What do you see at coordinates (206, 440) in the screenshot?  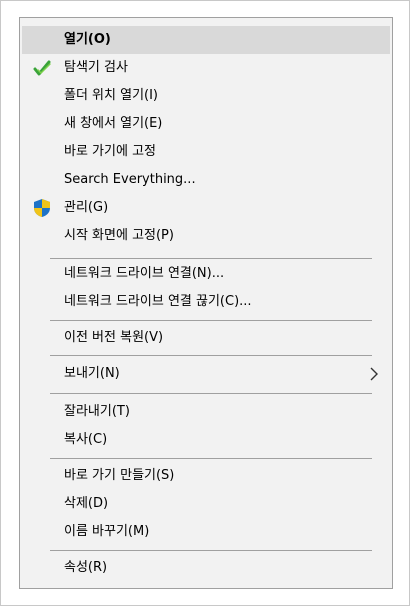 I see `menu-item-copy: 복사(C)` at bounding box center [206, 440].